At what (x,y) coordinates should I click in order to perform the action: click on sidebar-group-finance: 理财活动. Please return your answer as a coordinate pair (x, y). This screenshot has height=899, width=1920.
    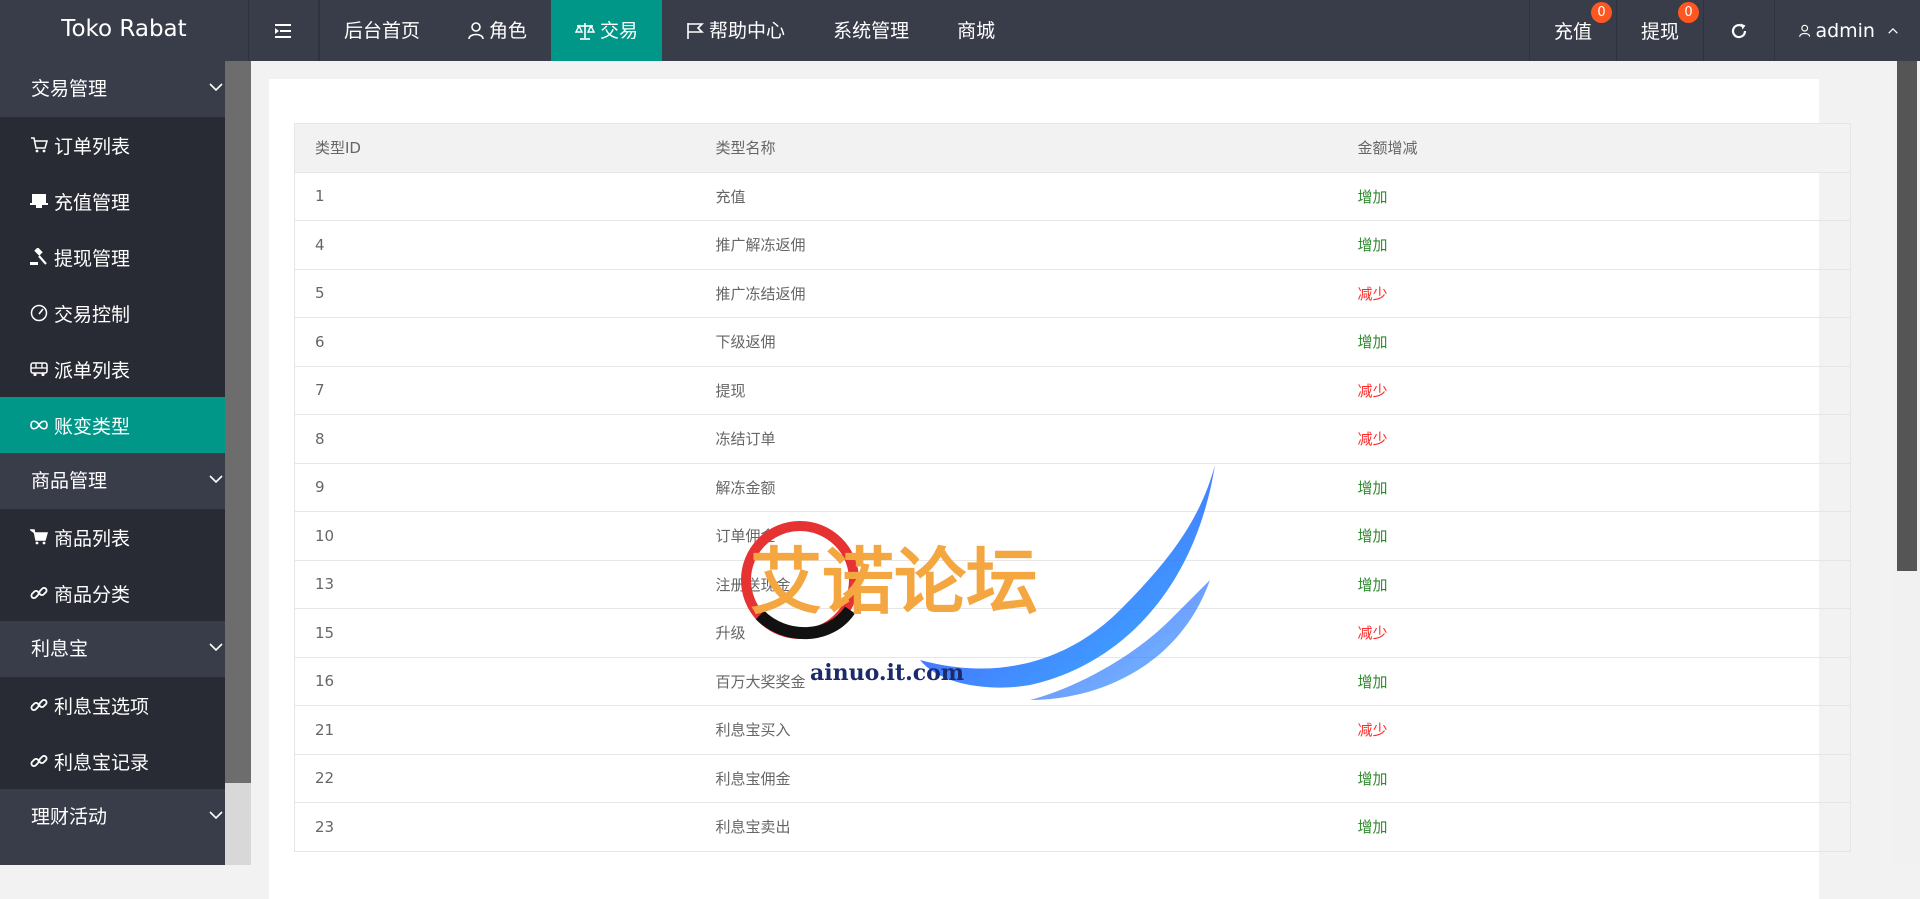
    Looking at the image, I should click on (112, 817).